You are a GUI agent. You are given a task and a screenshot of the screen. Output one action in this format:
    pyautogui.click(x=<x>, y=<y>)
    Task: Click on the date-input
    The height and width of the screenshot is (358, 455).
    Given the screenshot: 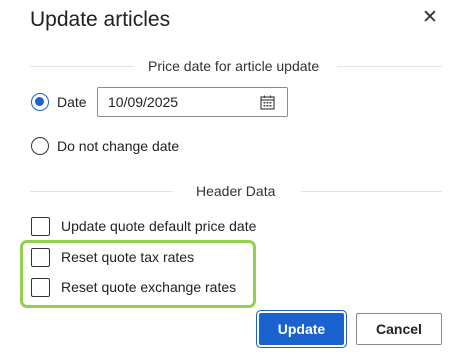 What is the action you would take?
    pyautogui.click(x=178, y=102)
    